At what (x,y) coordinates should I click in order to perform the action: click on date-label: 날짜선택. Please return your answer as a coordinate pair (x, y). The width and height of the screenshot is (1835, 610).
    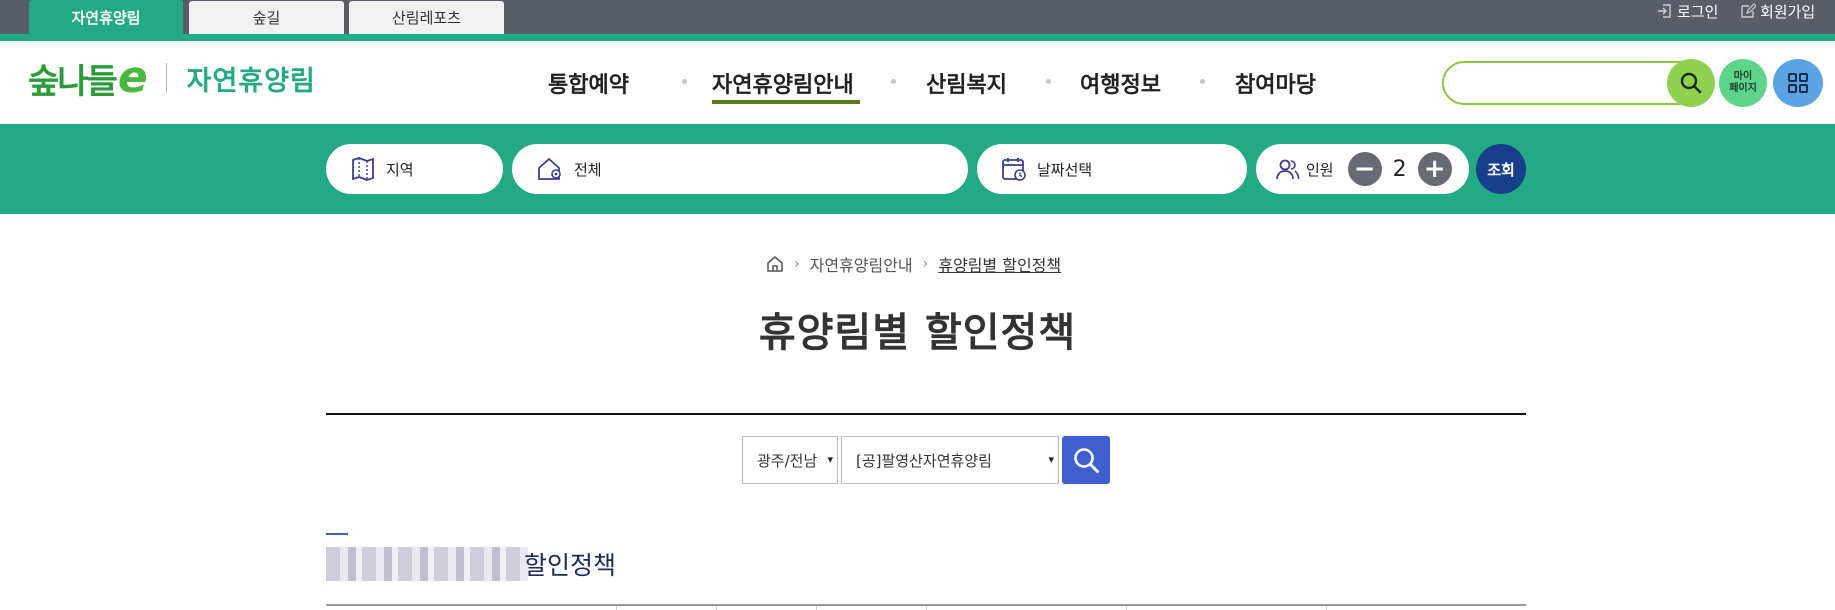
    Looking at the image, I should click on (1065, 169).